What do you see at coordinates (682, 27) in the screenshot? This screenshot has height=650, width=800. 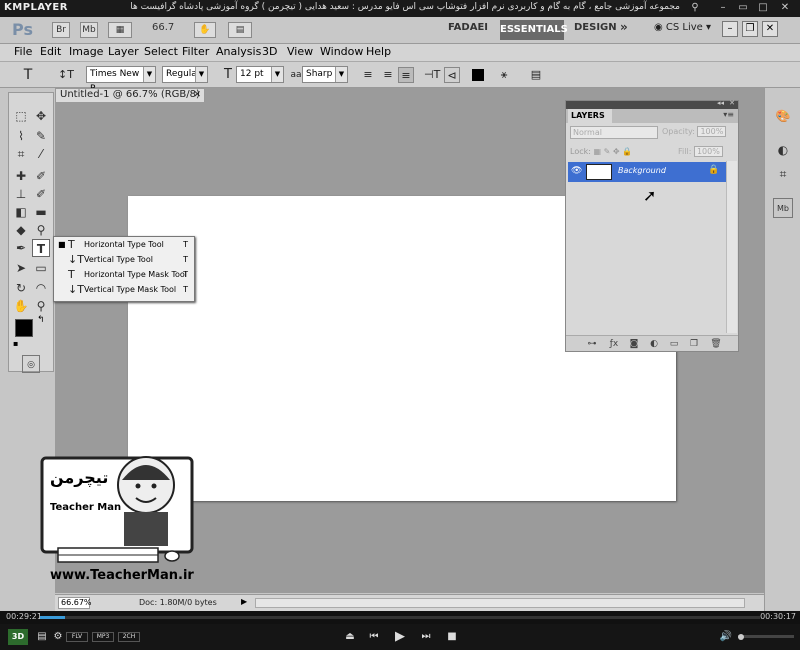 I see `cs-live-button: ◉ CS Live ▾` at bounding box center [682, 27].